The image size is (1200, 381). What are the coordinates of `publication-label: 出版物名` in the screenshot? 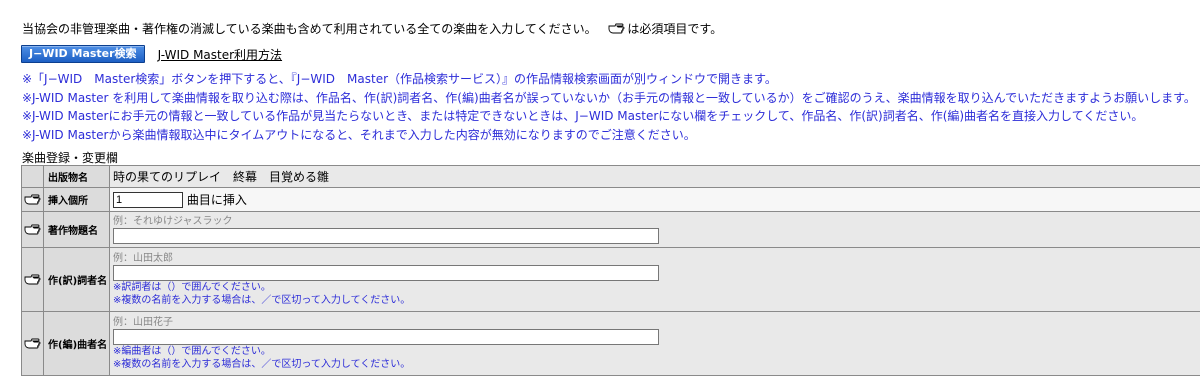 It's located at (76, 176).